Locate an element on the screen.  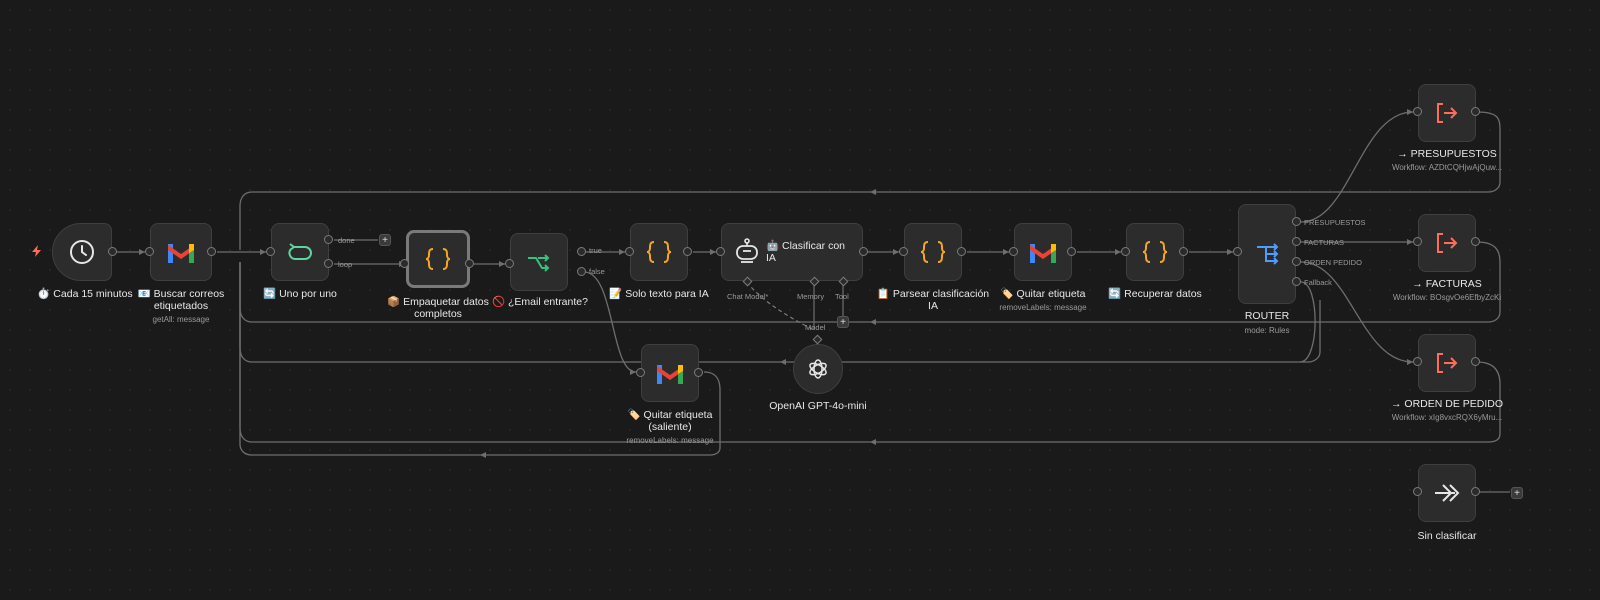
openai-model-out-label: Model is located at coordinates (815, 327).